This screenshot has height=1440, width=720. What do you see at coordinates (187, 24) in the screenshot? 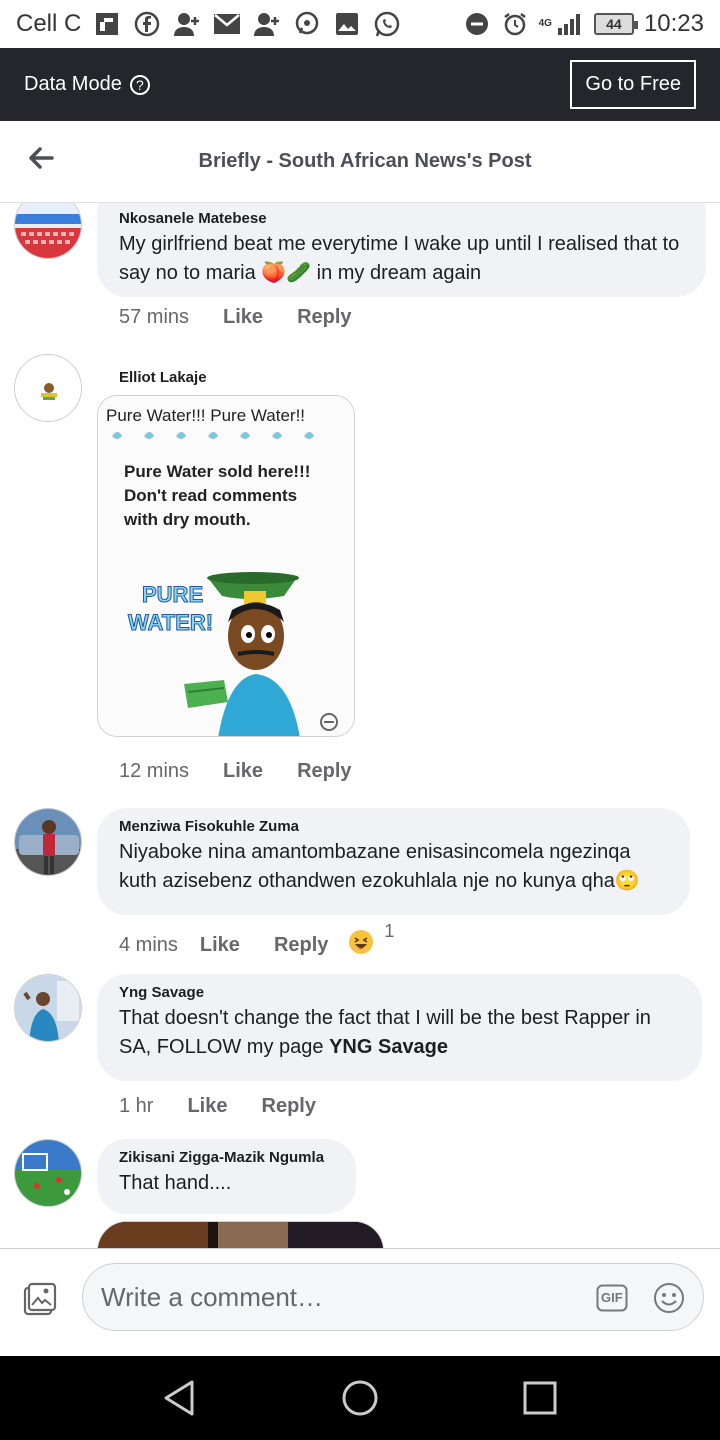
I see `add-friend-icon` at bounding box center [187, 24].